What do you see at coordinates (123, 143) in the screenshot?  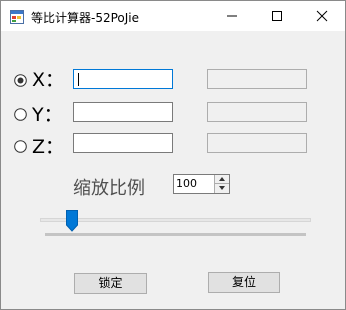 I see `z-input` at bounding box center [123, 143].